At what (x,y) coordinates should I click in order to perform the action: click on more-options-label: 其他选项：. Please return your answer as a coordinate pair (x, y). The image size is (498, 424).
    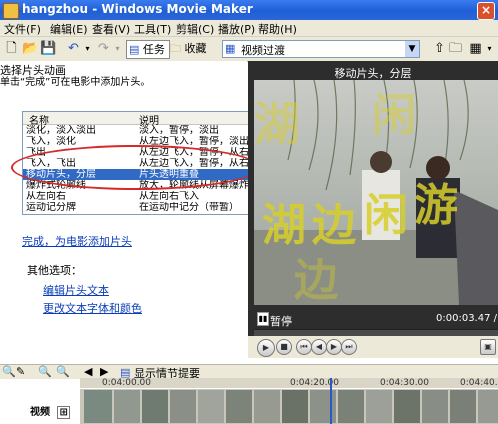
    Looking at the image, I should click on (54, 270).